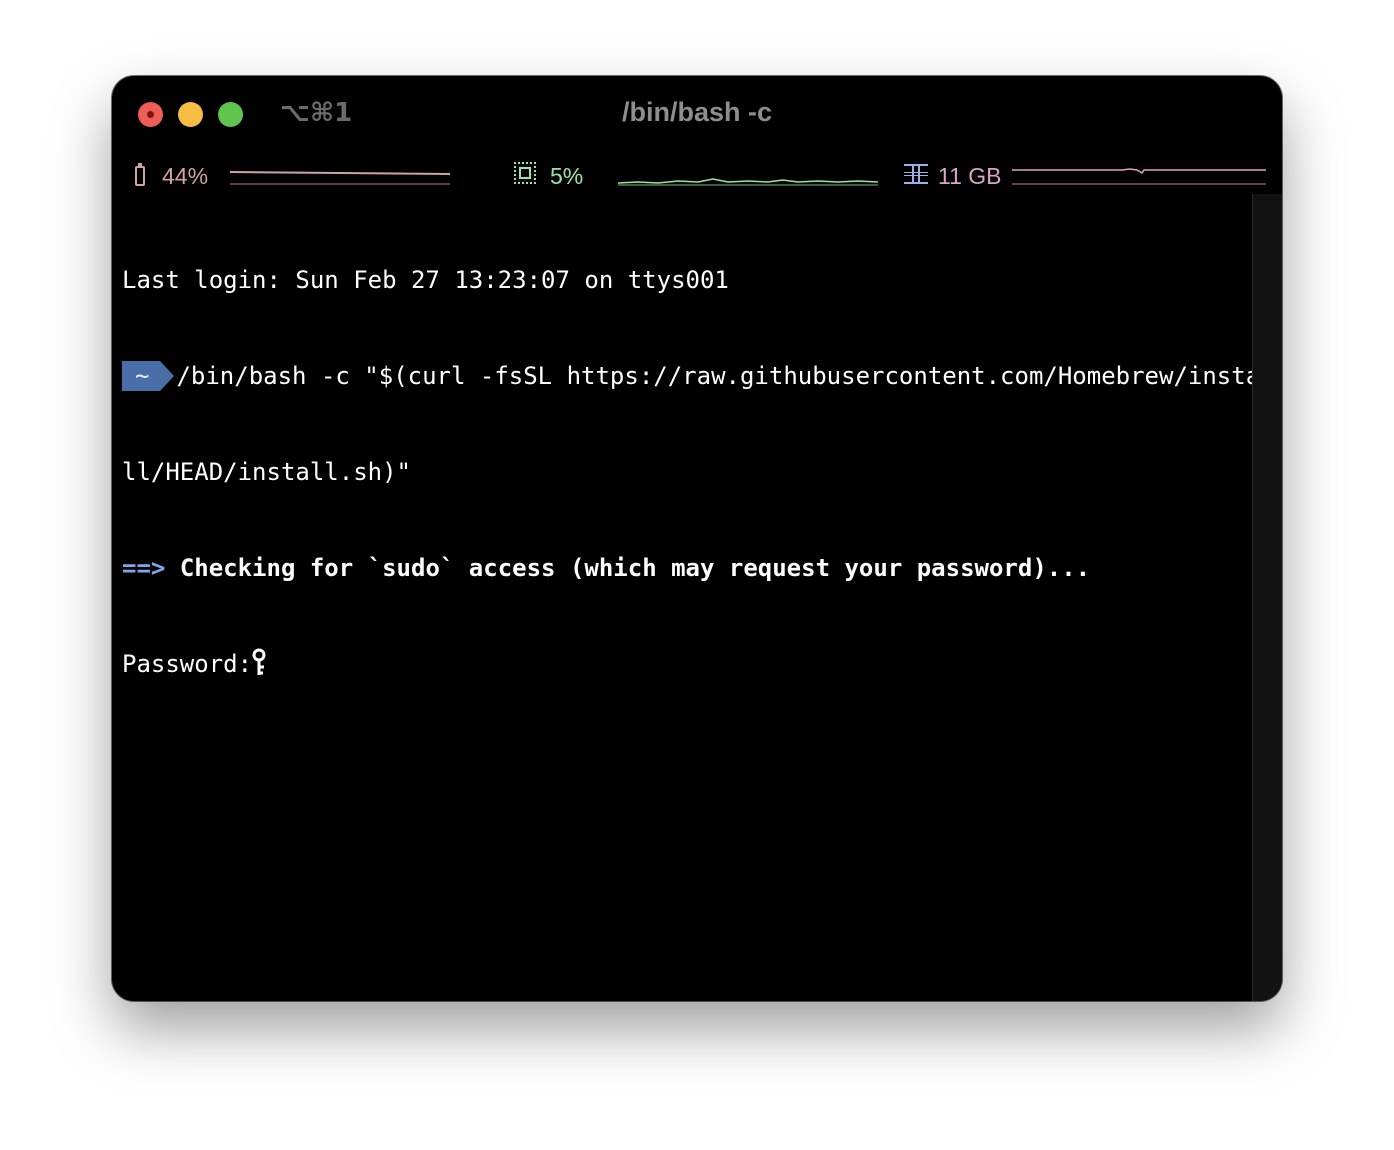 This screenshot has height=1150, width=1394. What do you see at coordinates (259, 655) in the screenshot?
I see `key-cursor-ring` at bounding box center [259, 655].